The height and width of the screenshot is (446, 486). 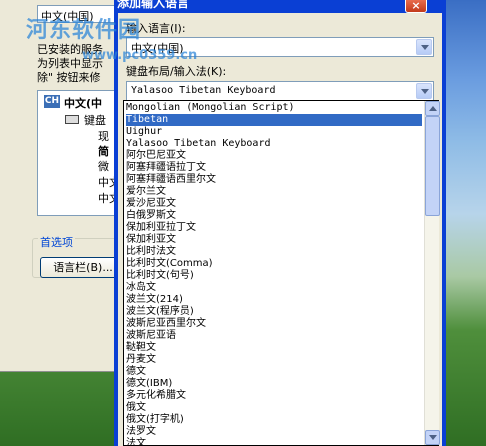 I want to click on dropdown-option: 阿塞拜疆语西里尔文, so click(x=274, y=180).